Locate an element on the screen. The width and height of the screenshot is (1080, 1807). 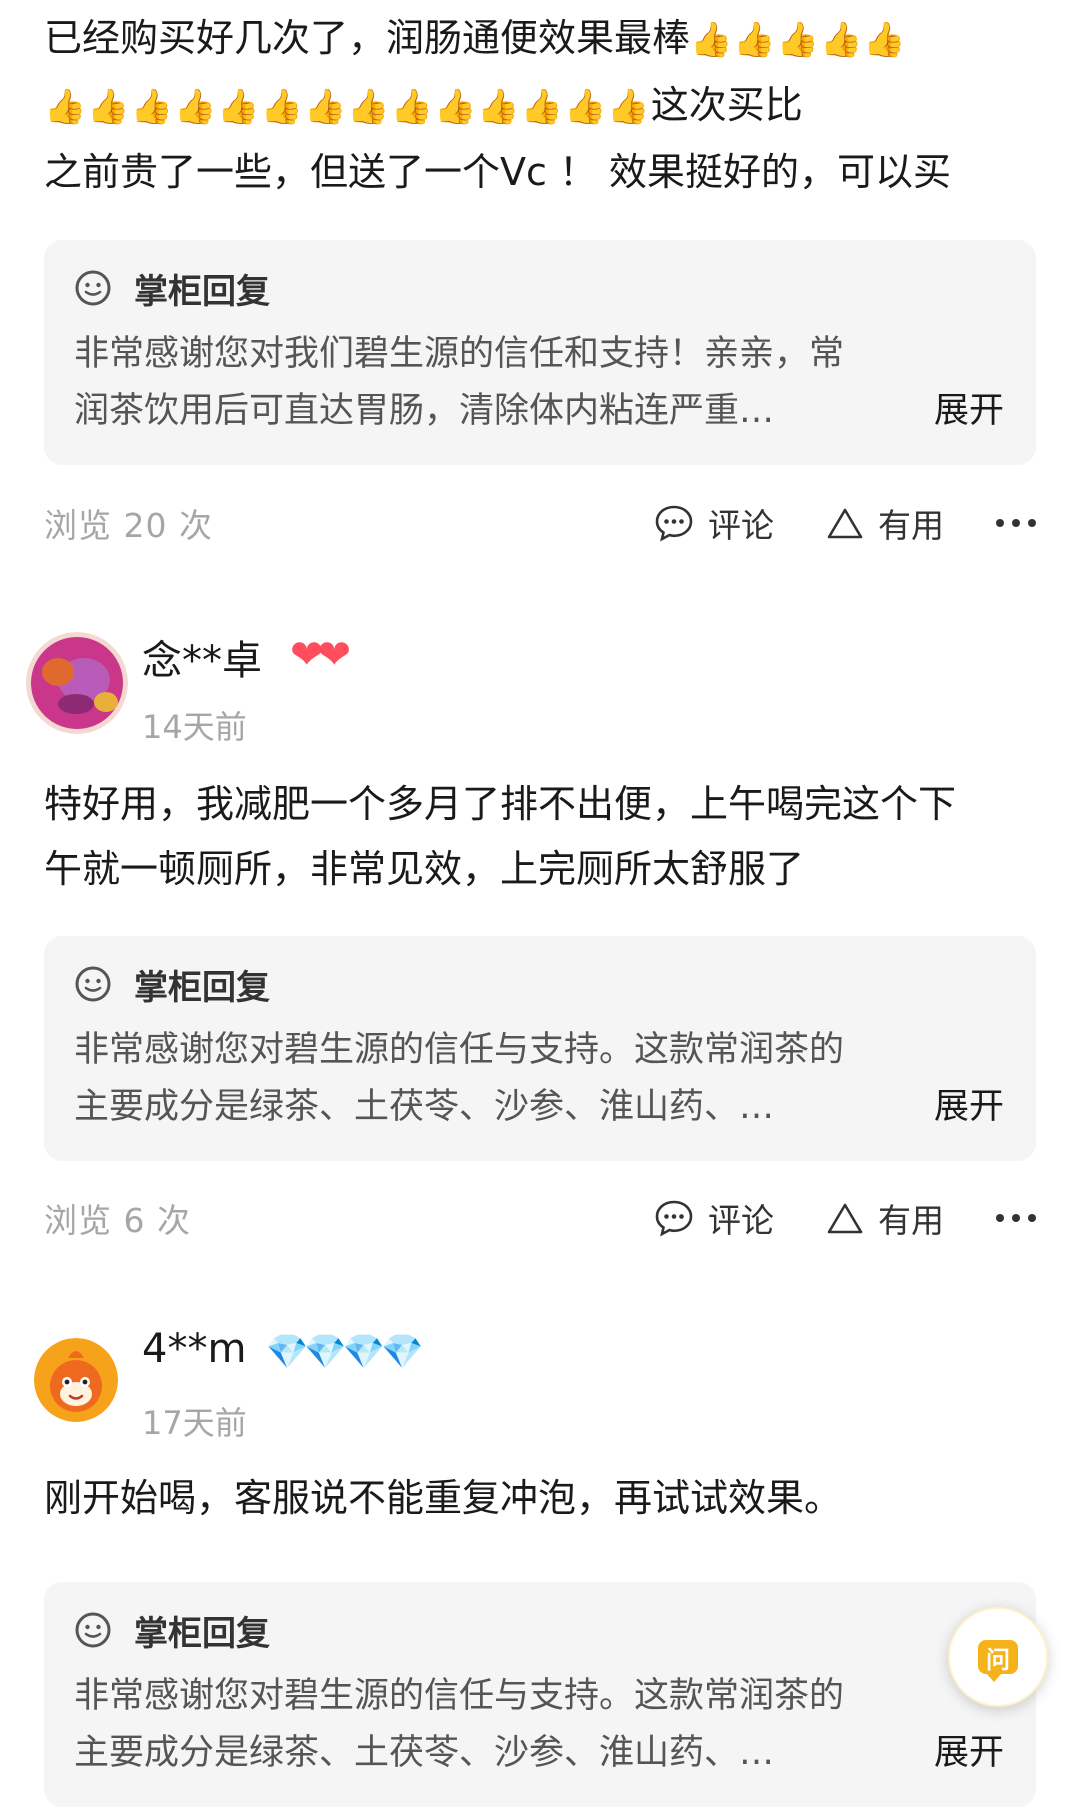
ask-question-button: 问 is located at coordinates (998, 1657).